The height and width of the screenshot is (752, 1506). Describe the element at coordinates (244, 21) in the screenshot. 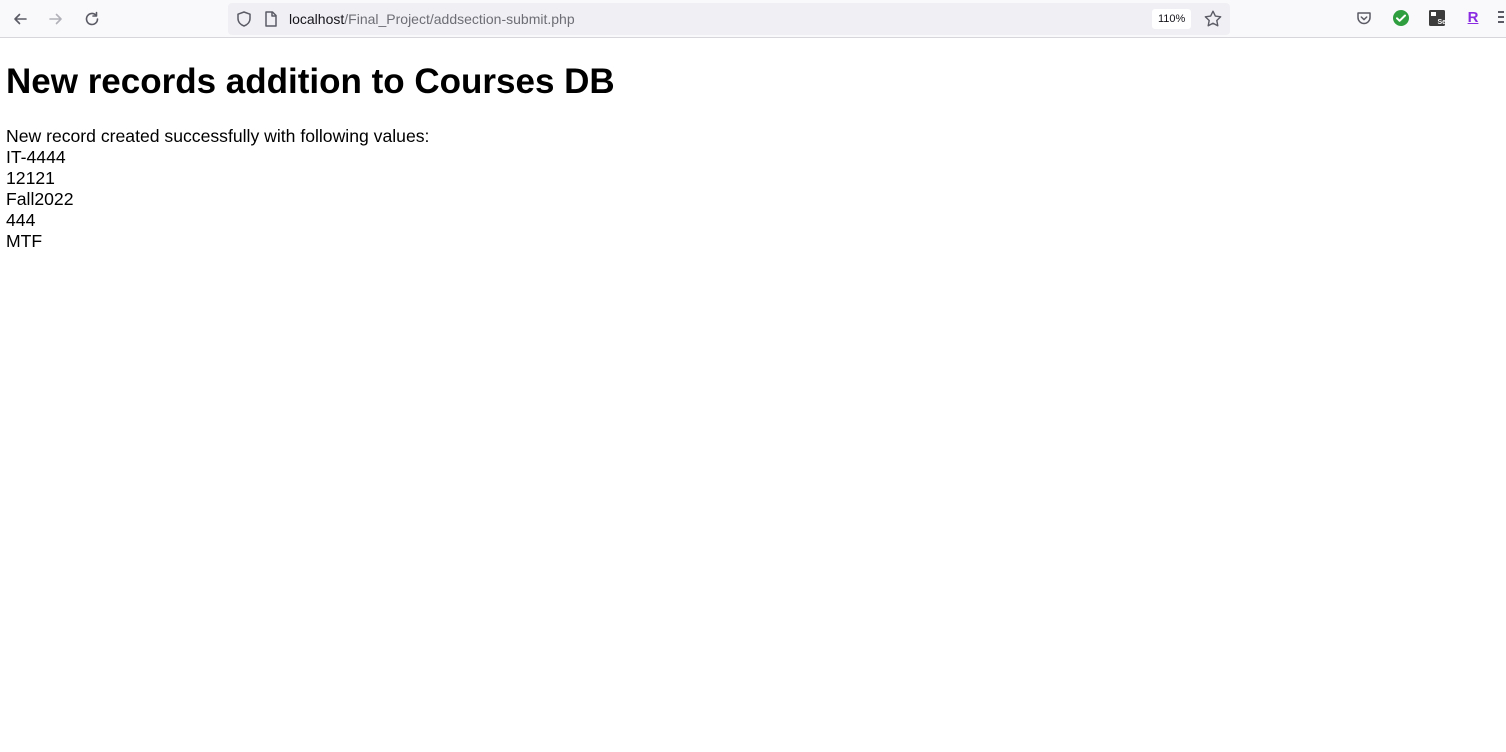

I see `shield-icon` at that location.